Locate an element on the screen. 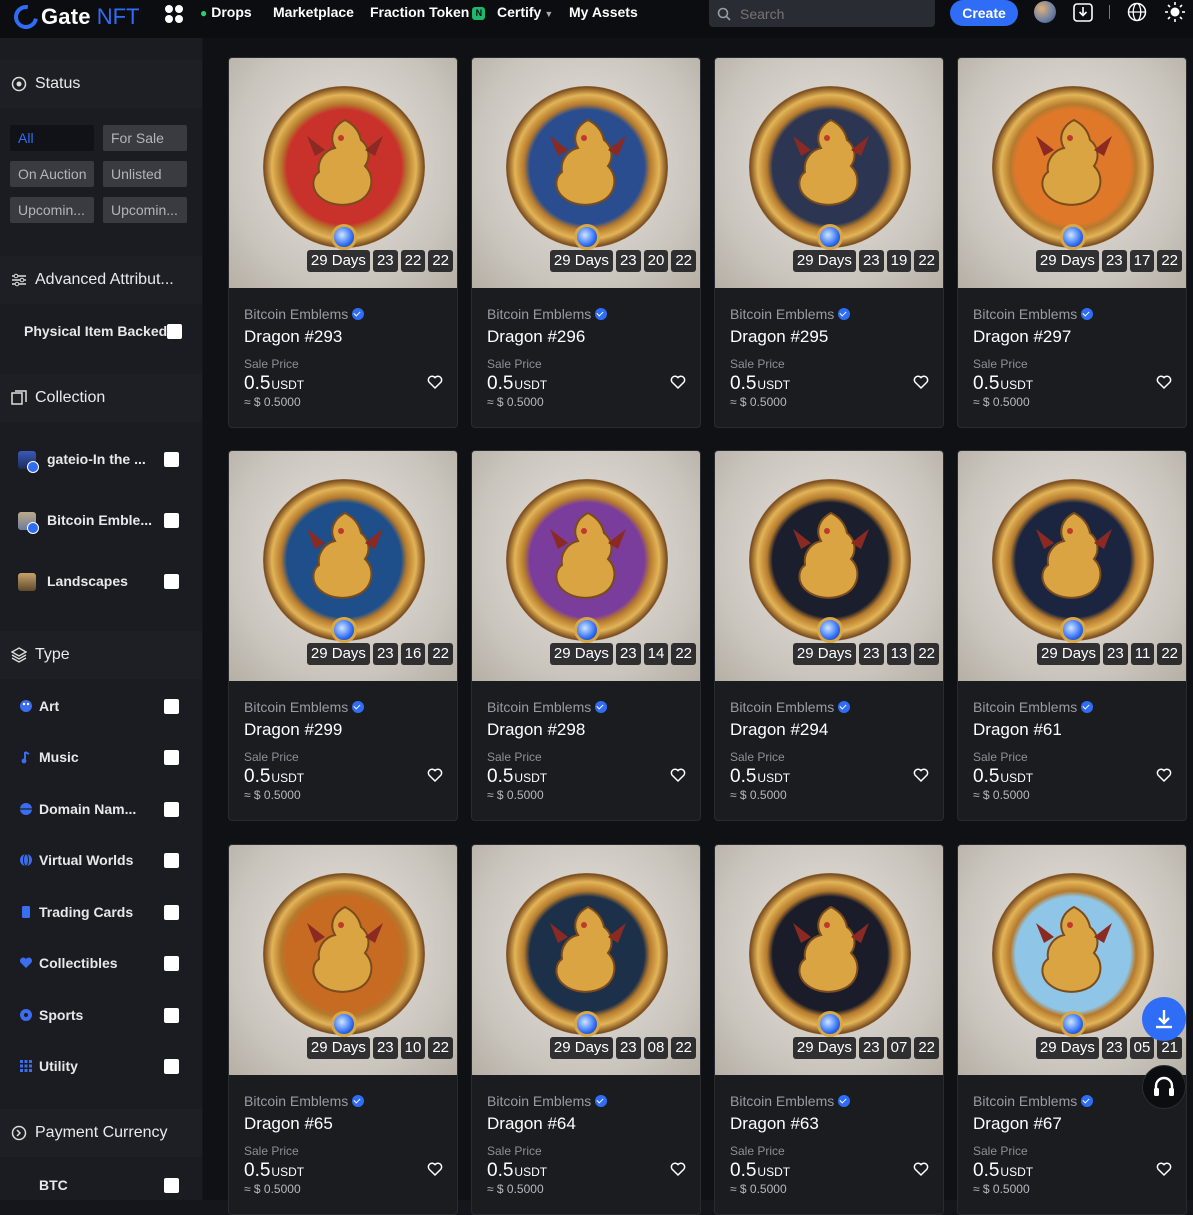 This screenshot has height=1215, width=1193. payment-checkbox-btc is located at coordinates (171, 1185).